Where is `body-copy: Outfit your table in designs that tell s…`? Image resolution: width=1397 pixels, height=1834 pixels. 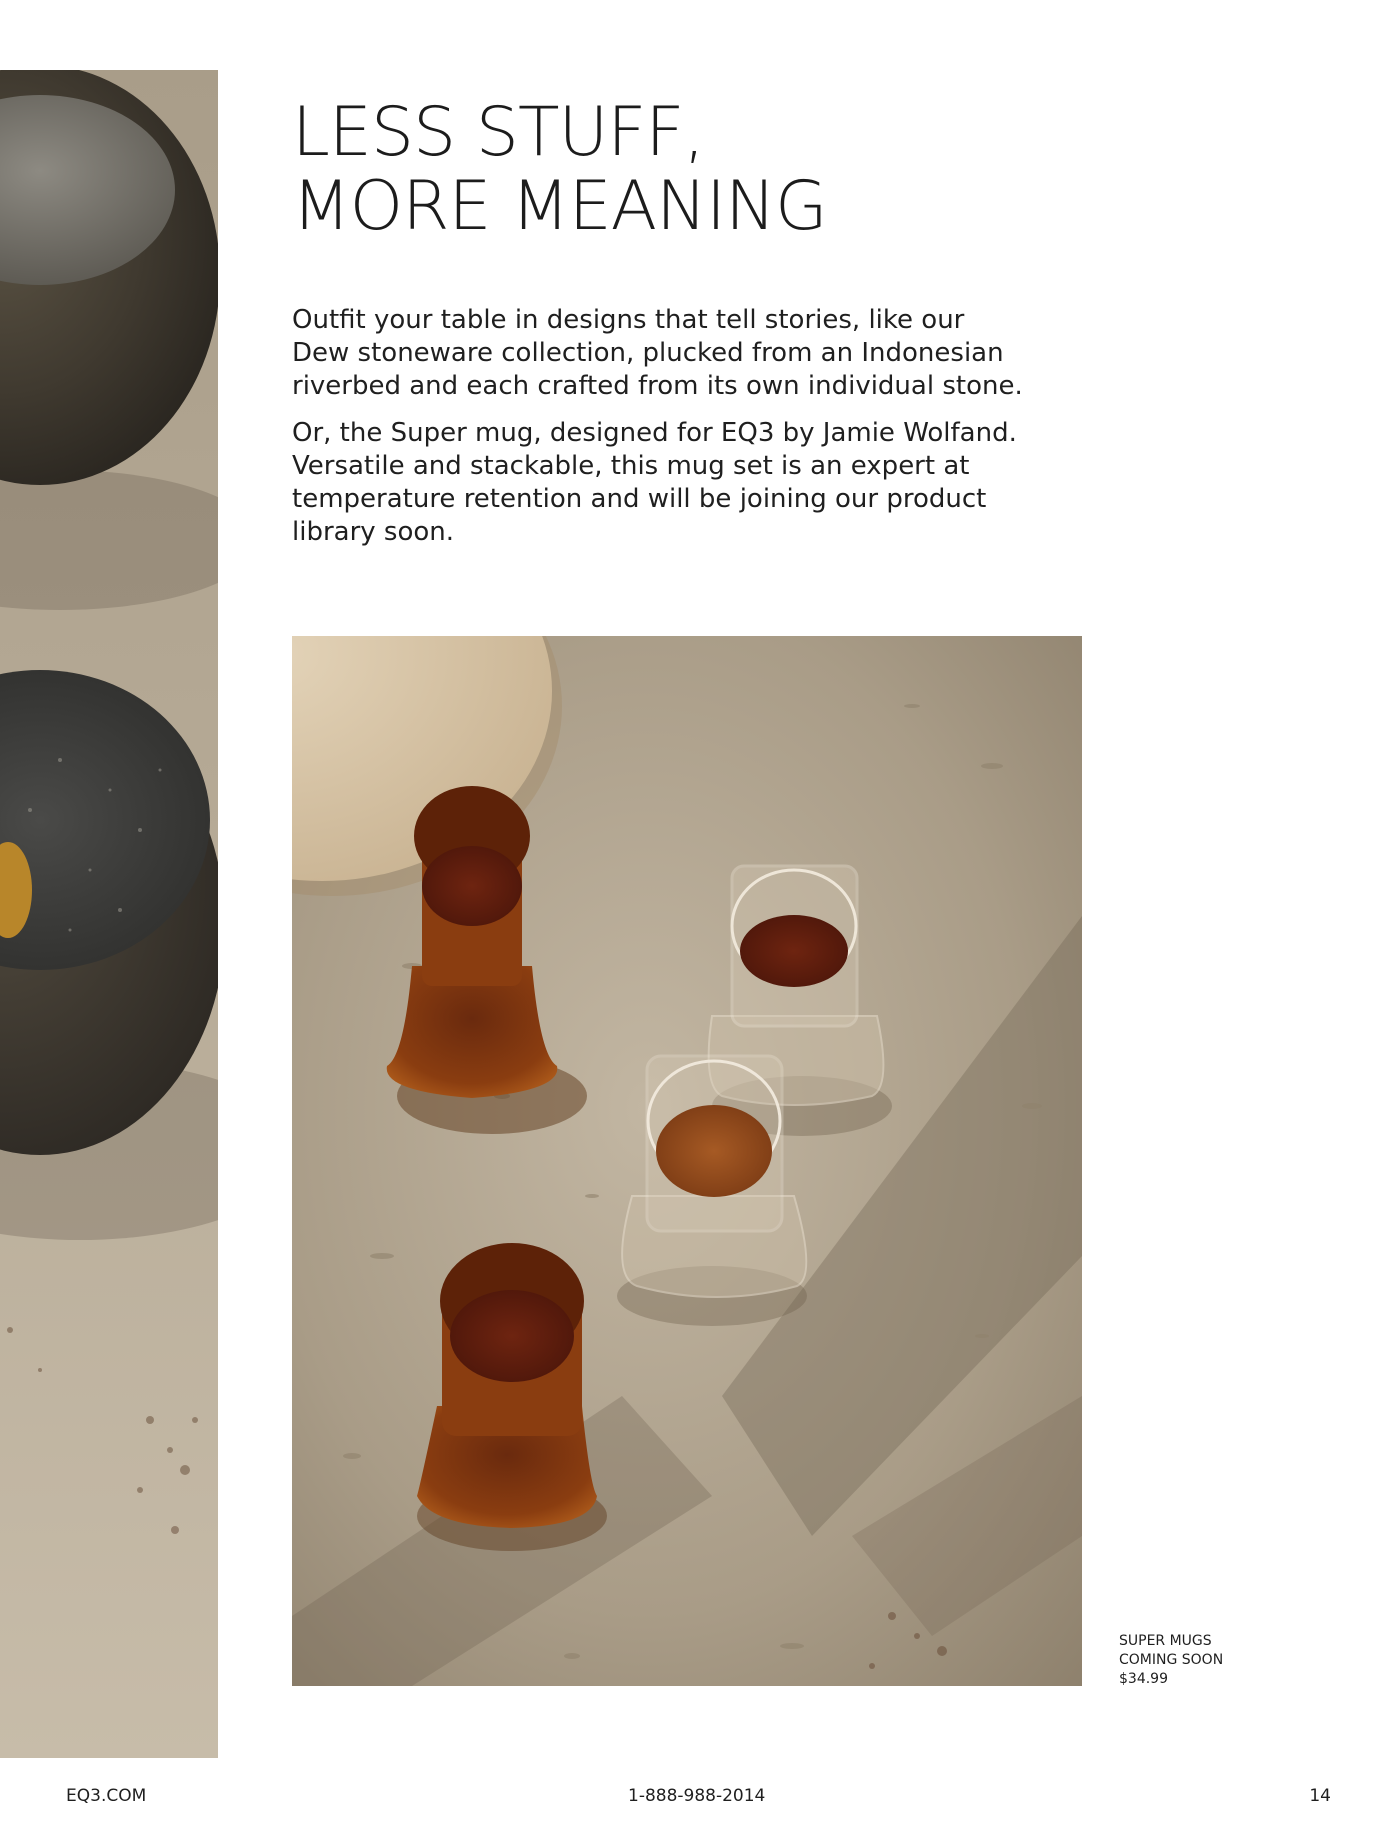 body-copy: Outfit your table in designs that tell s… is located at coordinates (672, 433).